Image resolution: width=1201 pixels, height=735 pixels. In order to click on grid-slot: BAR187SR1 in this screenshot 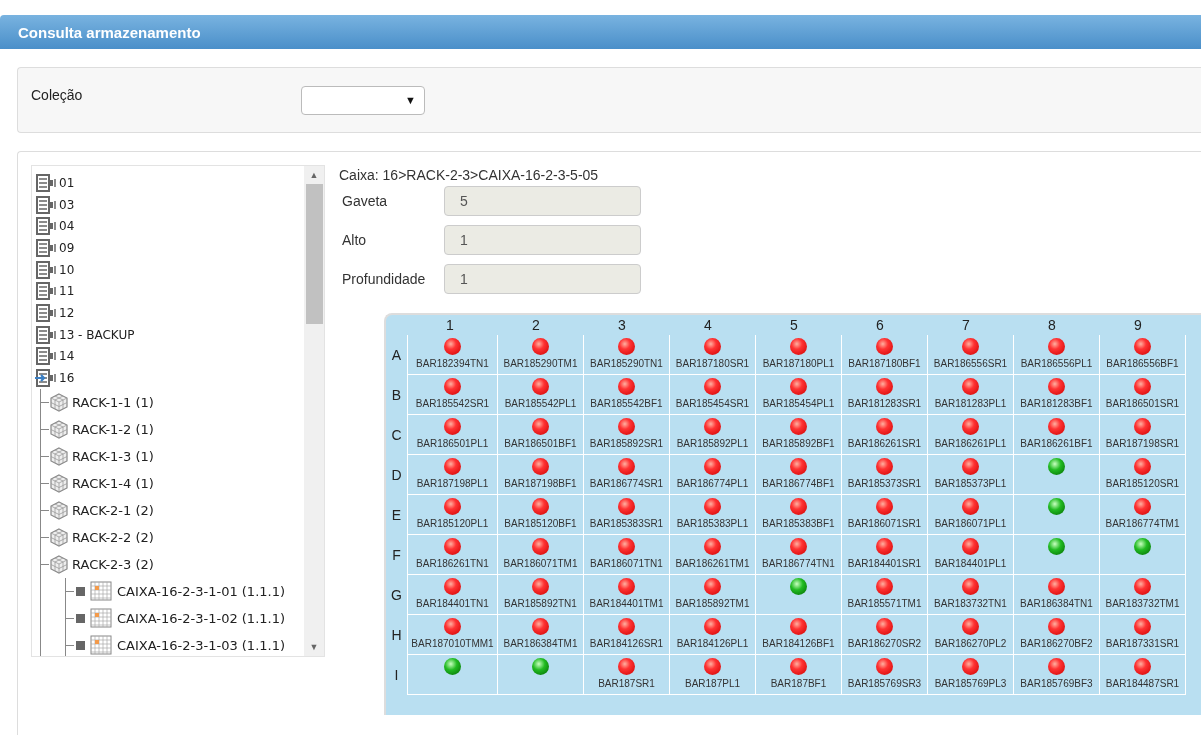, I will do `click(627, 675)`.